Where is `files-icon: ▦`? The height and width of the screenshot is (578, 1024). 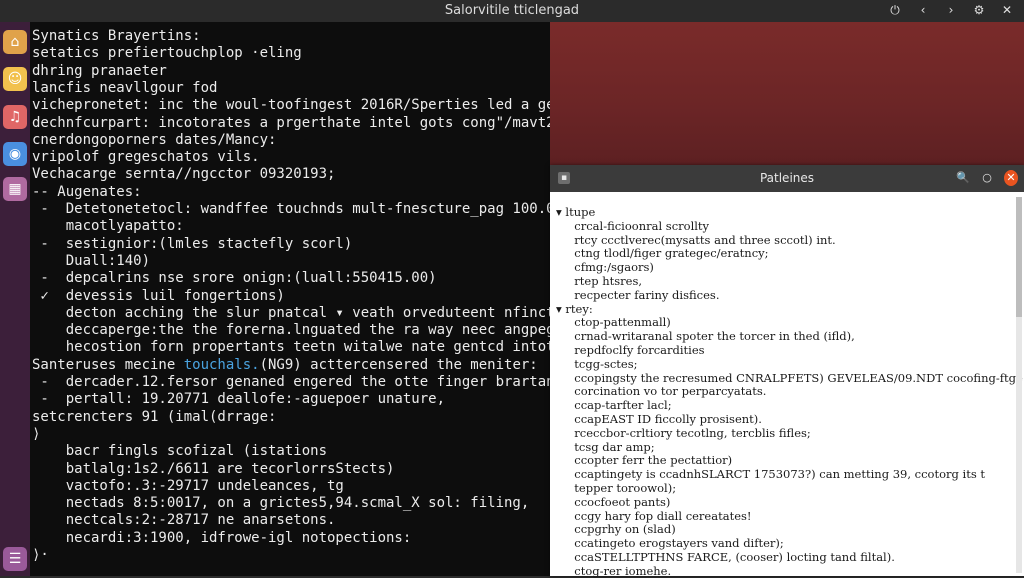
files-icon: ▦ is located at coordinates (15, 189).